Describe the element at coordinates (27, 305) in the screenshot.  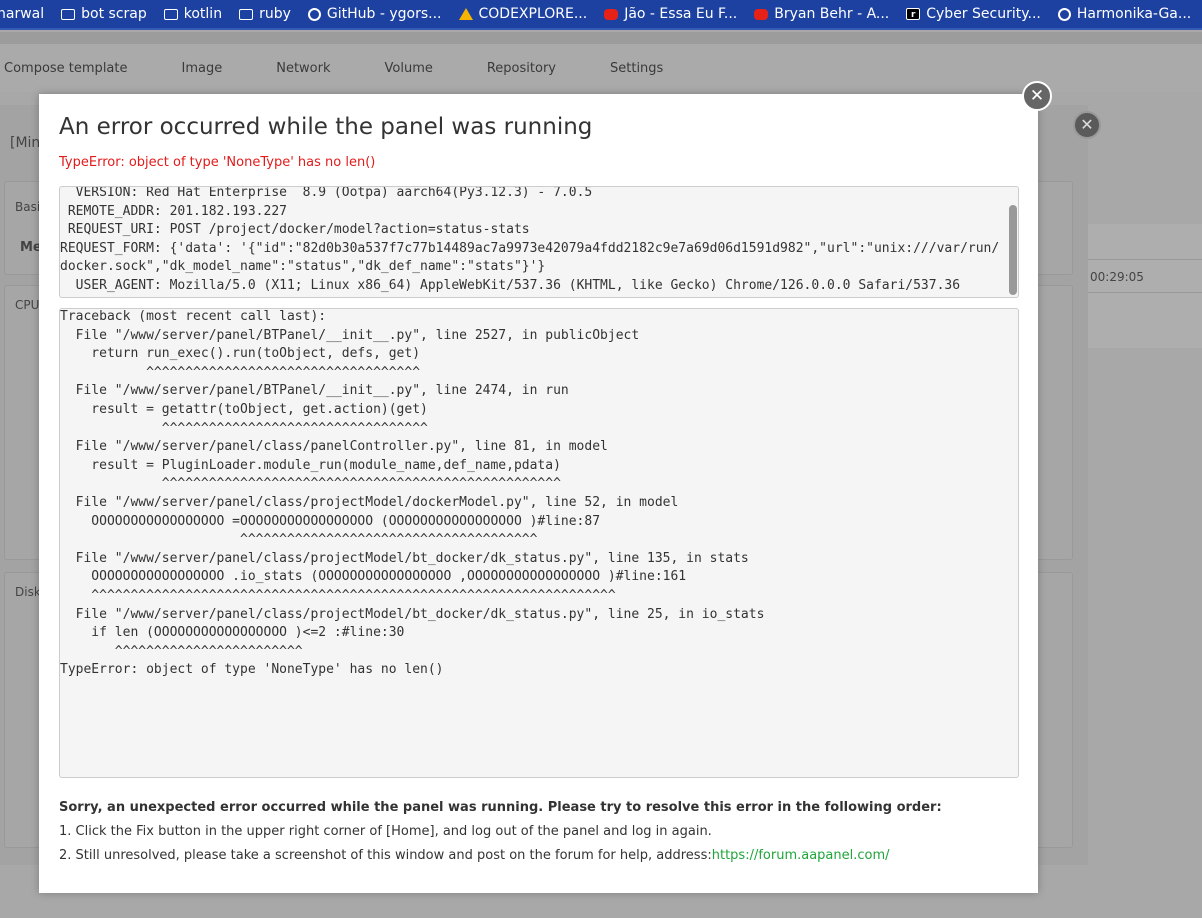
I see `cpu-label: CPU` at that location.